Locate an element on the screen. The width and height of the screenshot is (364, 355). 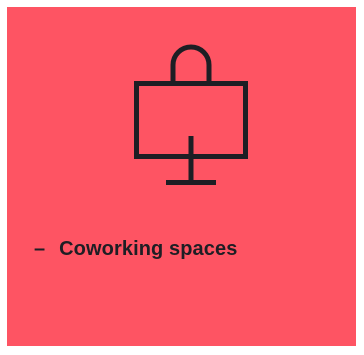
card-label-row: – Coworking spaces is located at coordinates (135, 249).